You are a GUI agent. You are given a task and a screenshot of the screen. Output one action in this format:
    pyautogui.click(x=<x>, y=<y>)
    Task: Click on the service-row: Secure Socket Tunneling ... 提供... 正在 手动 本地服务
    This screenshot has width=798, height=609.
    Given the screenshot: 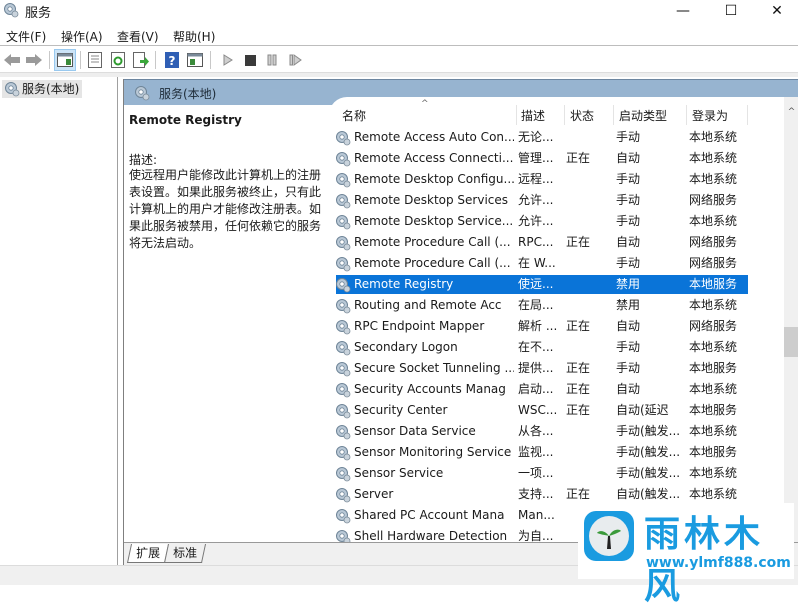 What is the action you would take?
    pyautogui.click(x=539, y=368)
    